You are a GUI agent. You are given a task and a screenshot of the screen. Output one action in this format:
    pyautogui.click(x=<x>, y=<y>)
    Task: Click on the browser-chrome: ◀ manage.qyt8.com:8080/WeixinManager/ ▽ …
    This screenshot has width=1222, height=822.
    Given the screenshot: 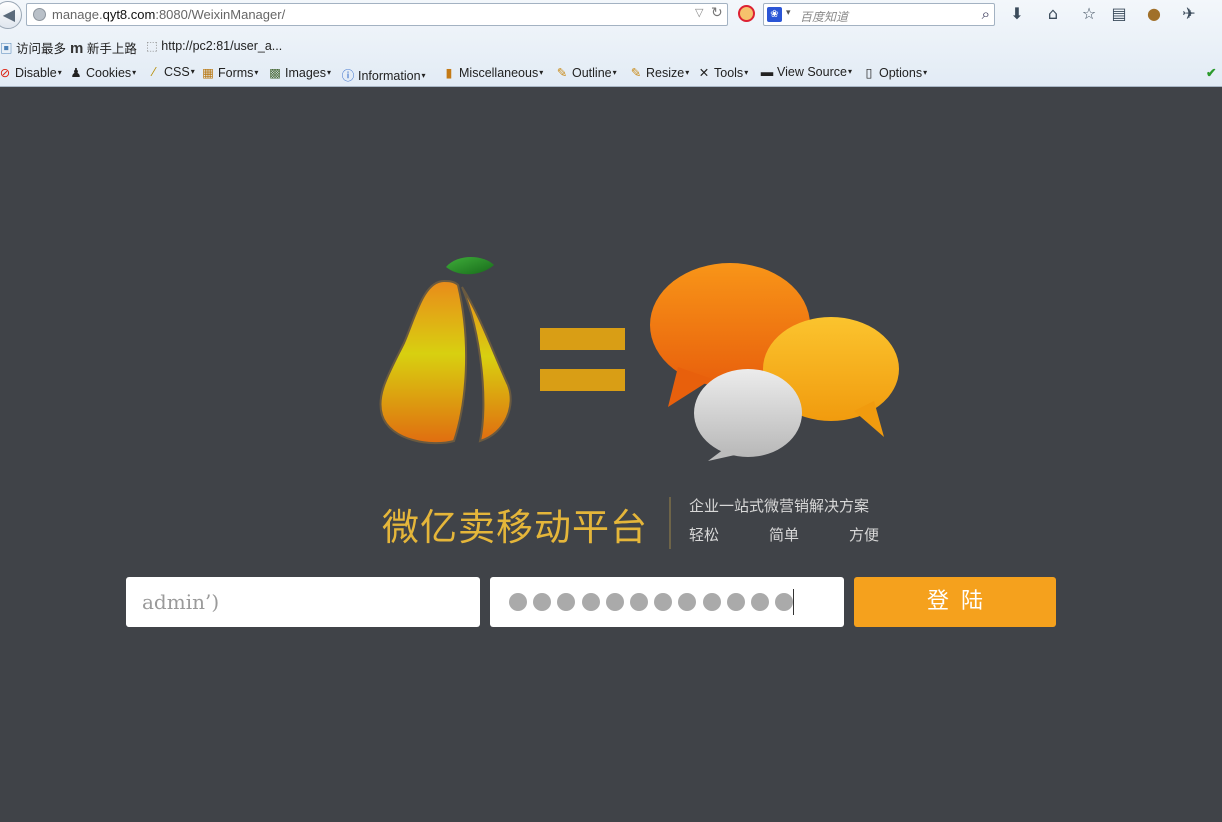 What is the action you would take?
    pyautogui.click(x=611, y=43)
    